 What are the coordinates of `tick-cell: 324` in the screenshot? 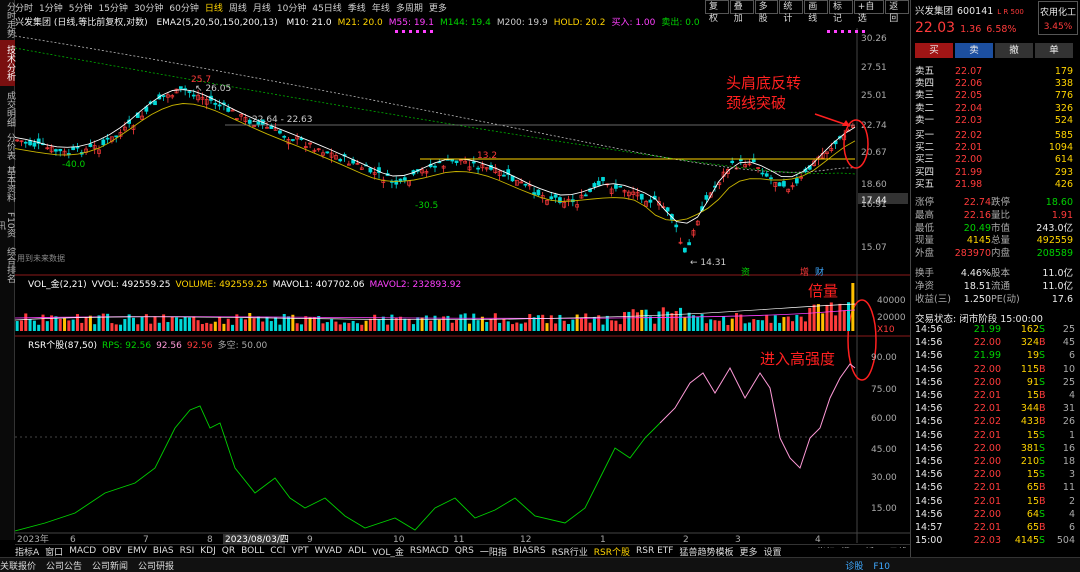 It's located at (1029, 343).